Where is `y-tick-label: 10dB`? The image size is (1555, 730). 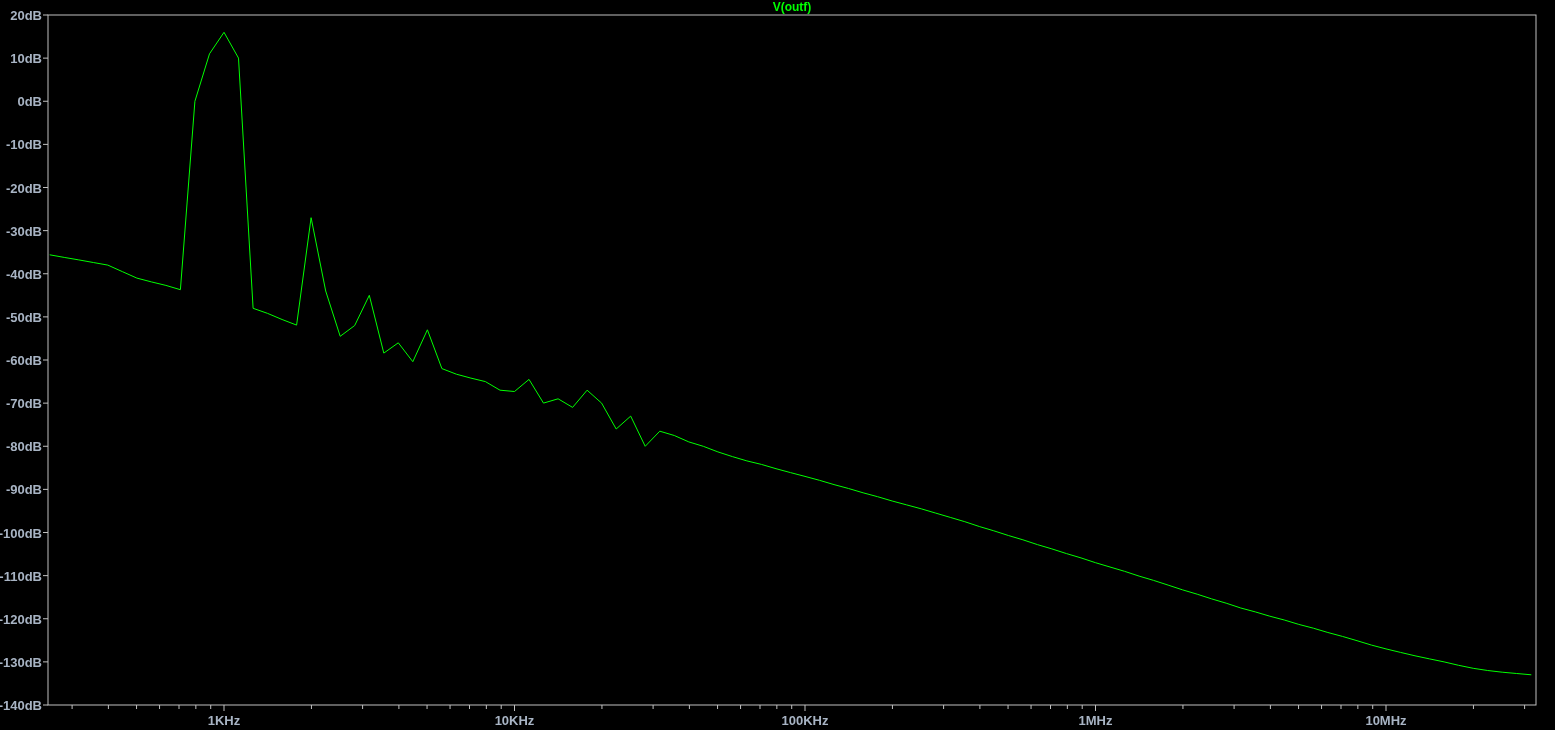 y-tick-label: 10dB is located at coordinates (26, 59).